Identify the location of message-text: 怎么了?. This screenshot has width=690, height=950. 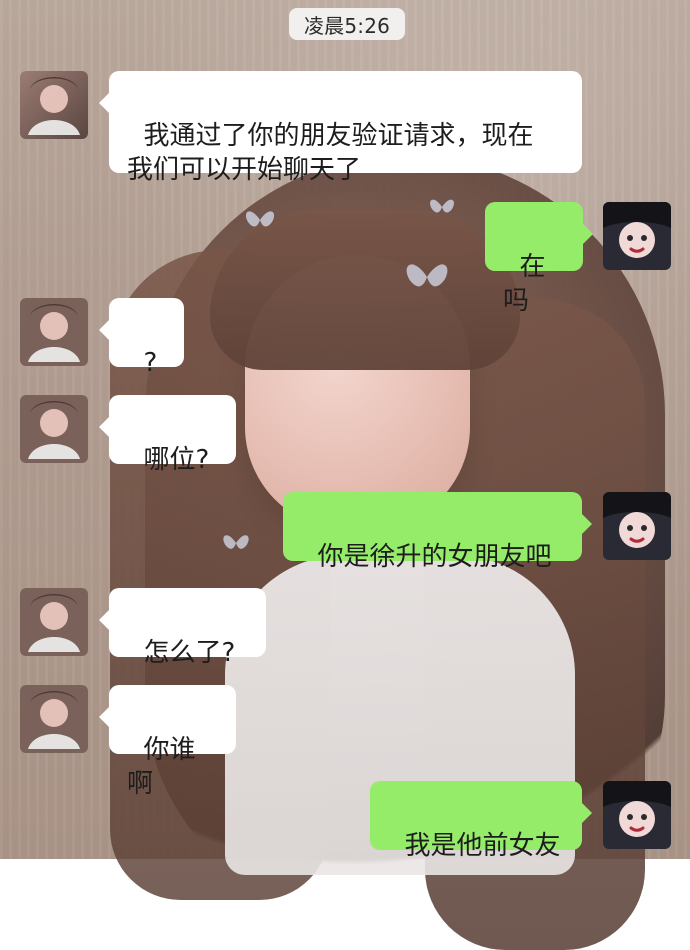
(189, 653).